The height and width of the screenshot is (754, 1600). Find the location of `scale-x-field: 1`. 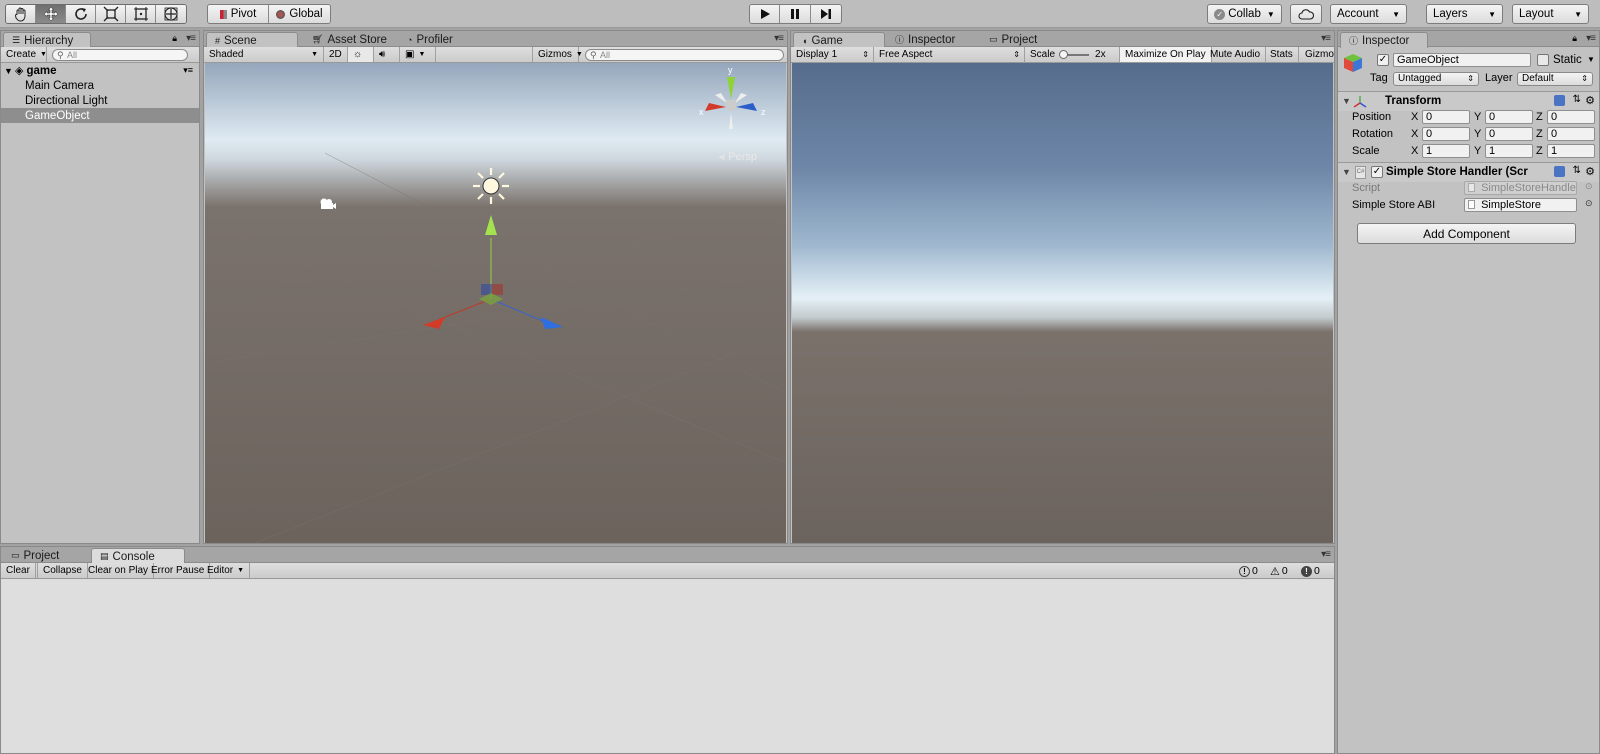

scale-x-field: 1 is located at coordinates (1446, 151).